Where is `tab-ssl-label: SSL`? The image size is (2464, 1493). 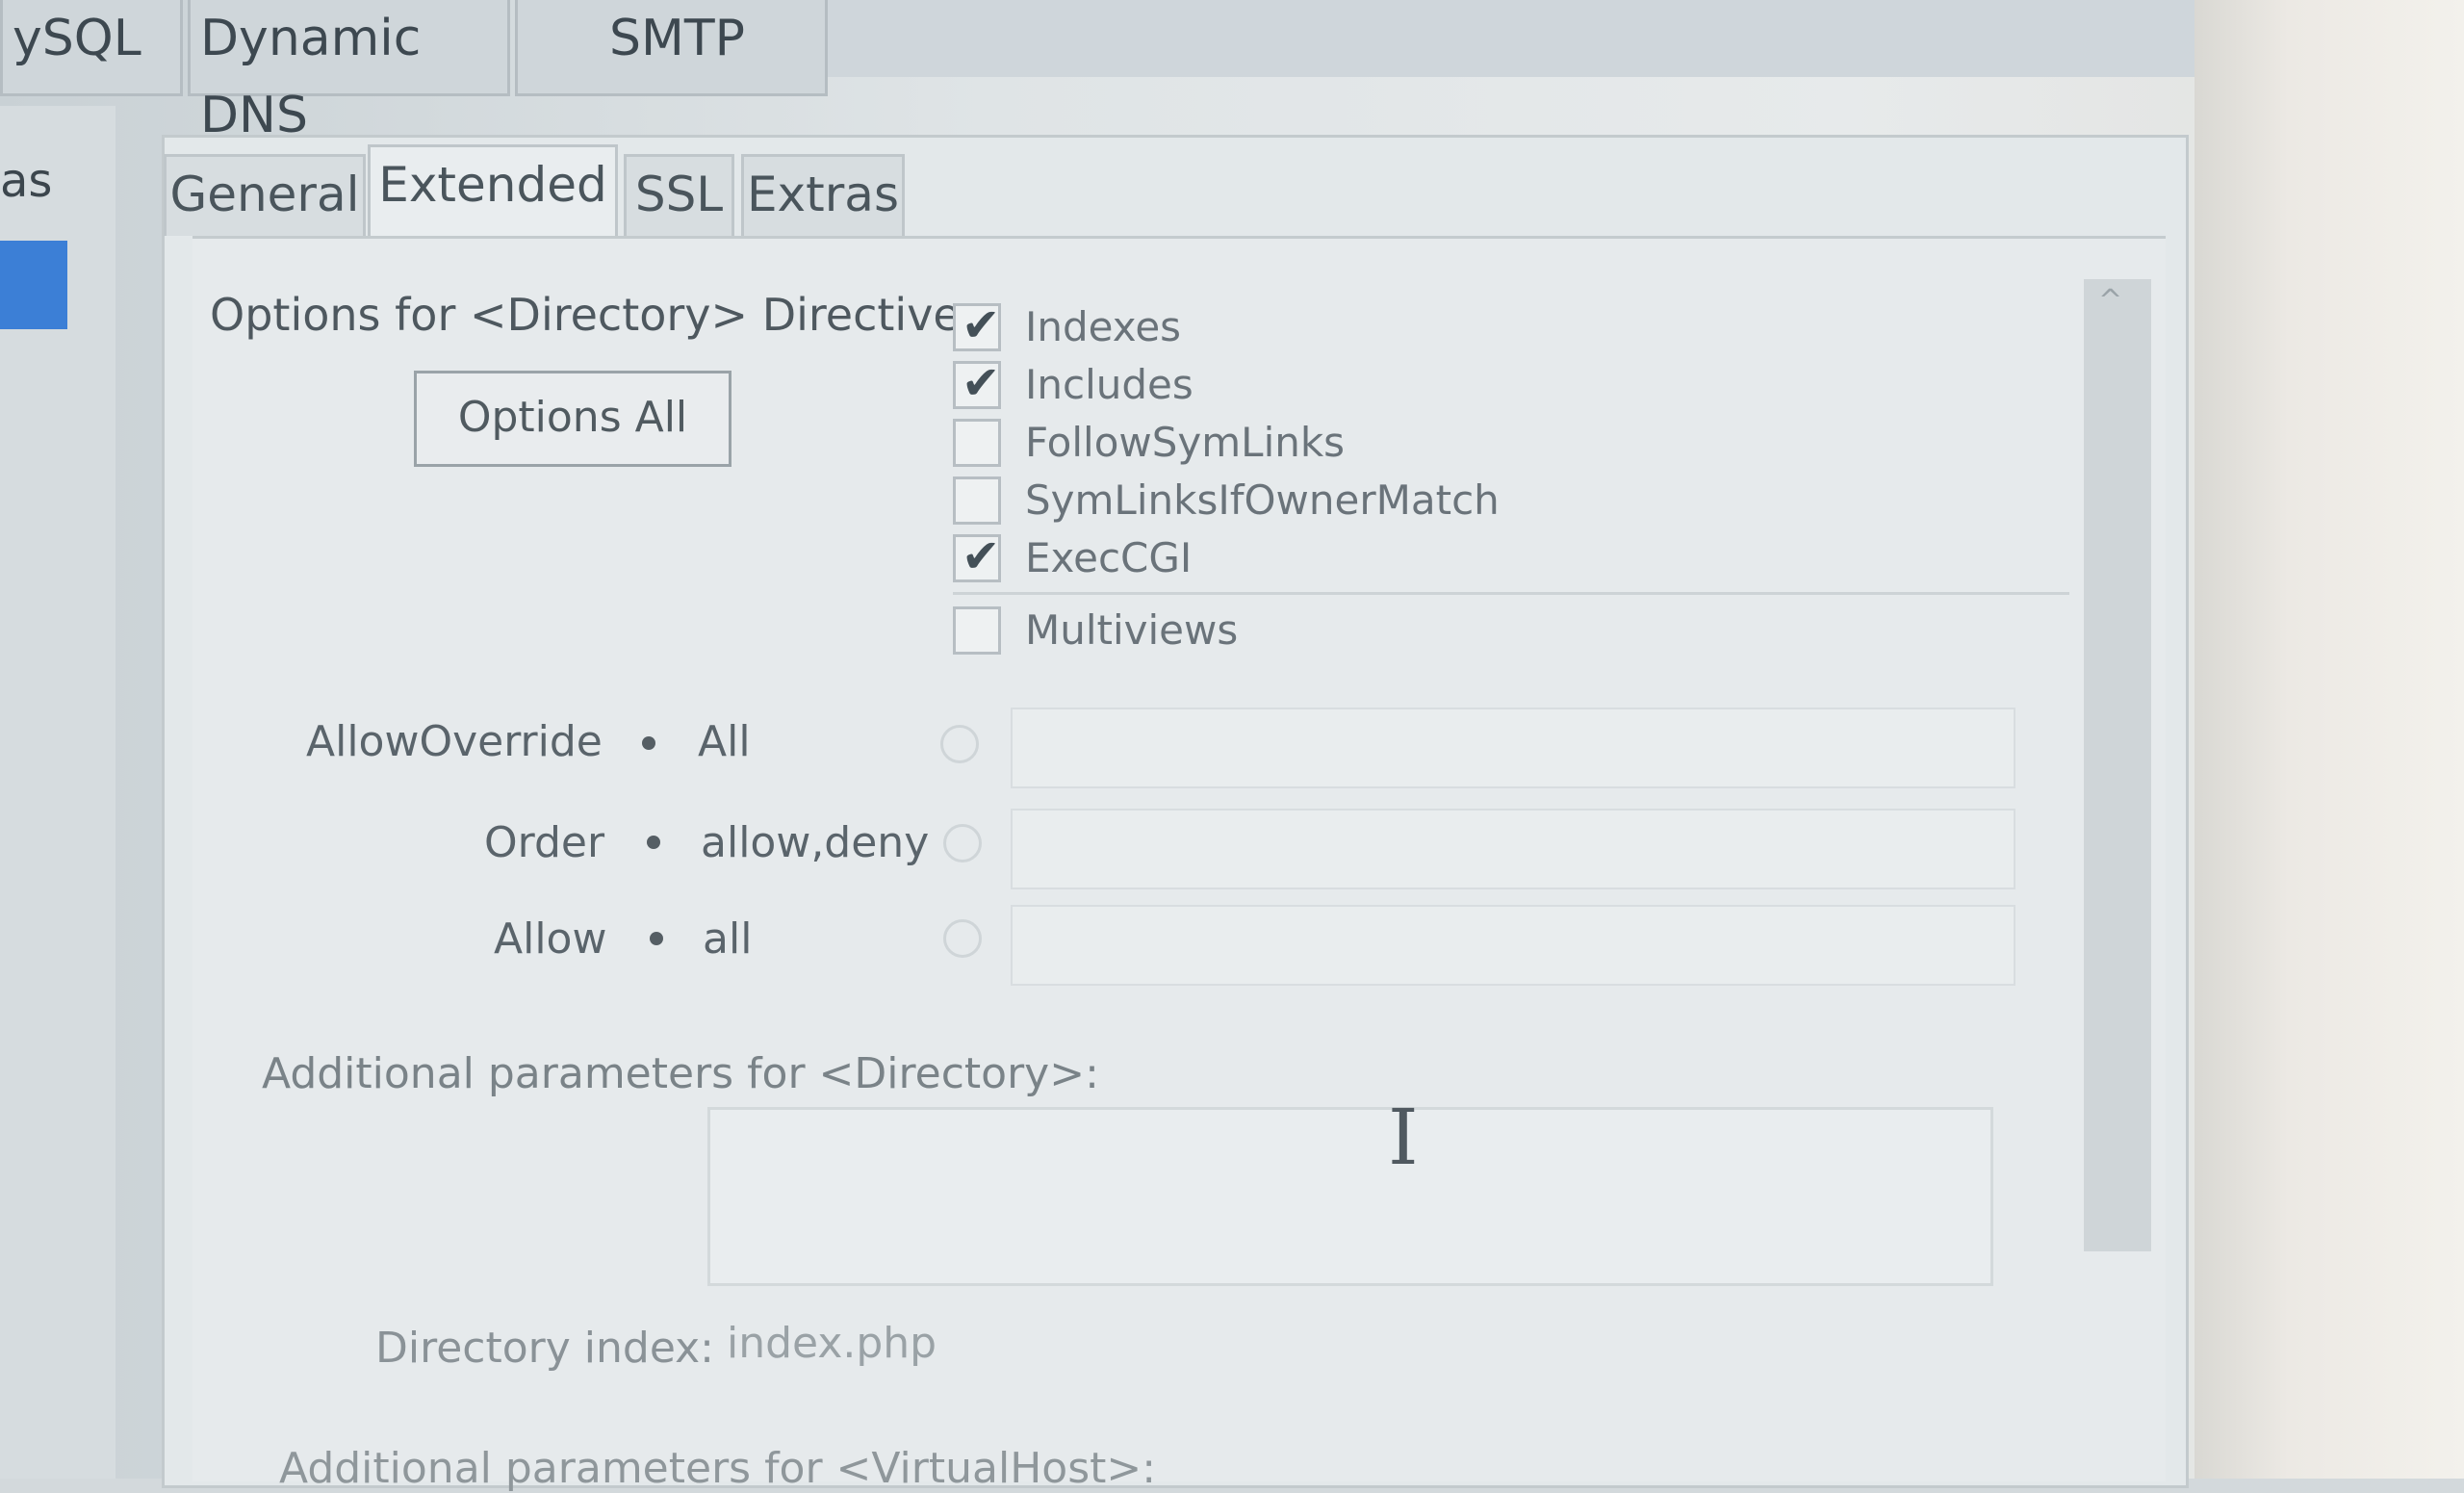 tab-ssl-label: SSL is located at coordinates (679, 195).